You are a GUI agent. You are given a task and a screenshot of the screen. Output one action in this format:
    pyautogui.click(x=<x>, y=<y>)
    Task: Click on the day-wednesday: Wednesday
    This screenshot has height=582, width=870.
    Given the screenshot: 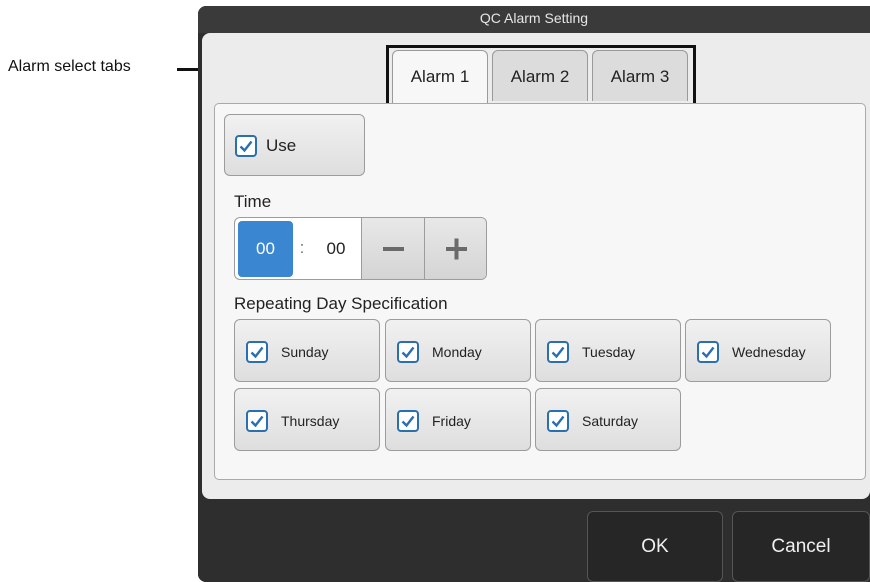 What is the action you would take?
    pyautogui.click(x=758, y=350)
    